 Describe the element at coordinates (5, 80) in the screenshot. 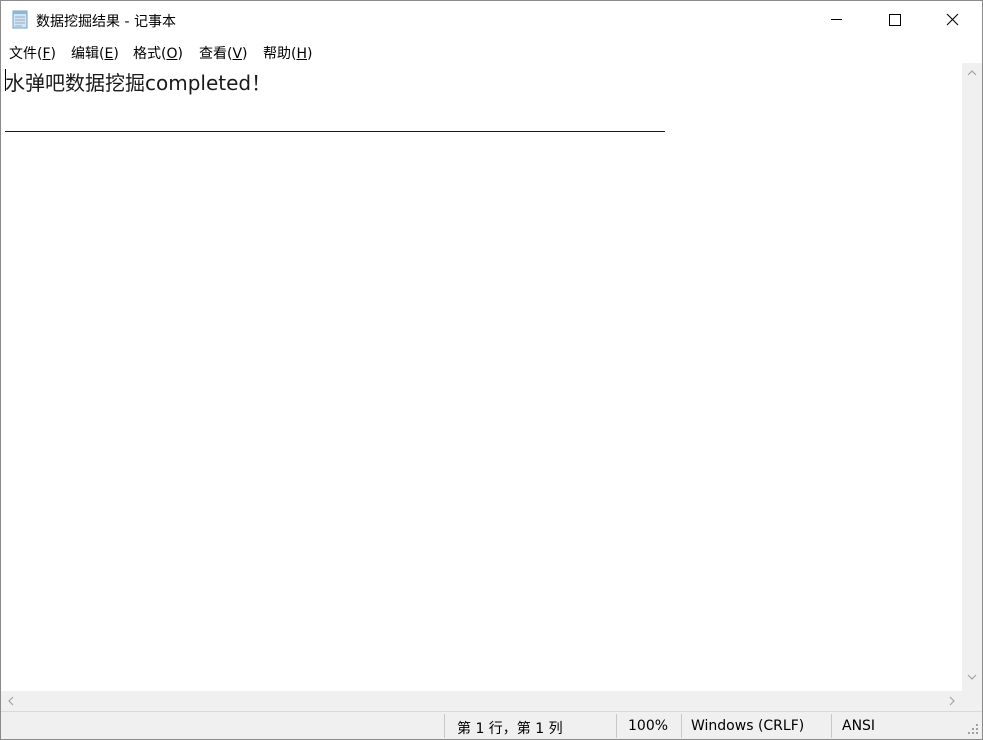

I see `text-caret` at that location.